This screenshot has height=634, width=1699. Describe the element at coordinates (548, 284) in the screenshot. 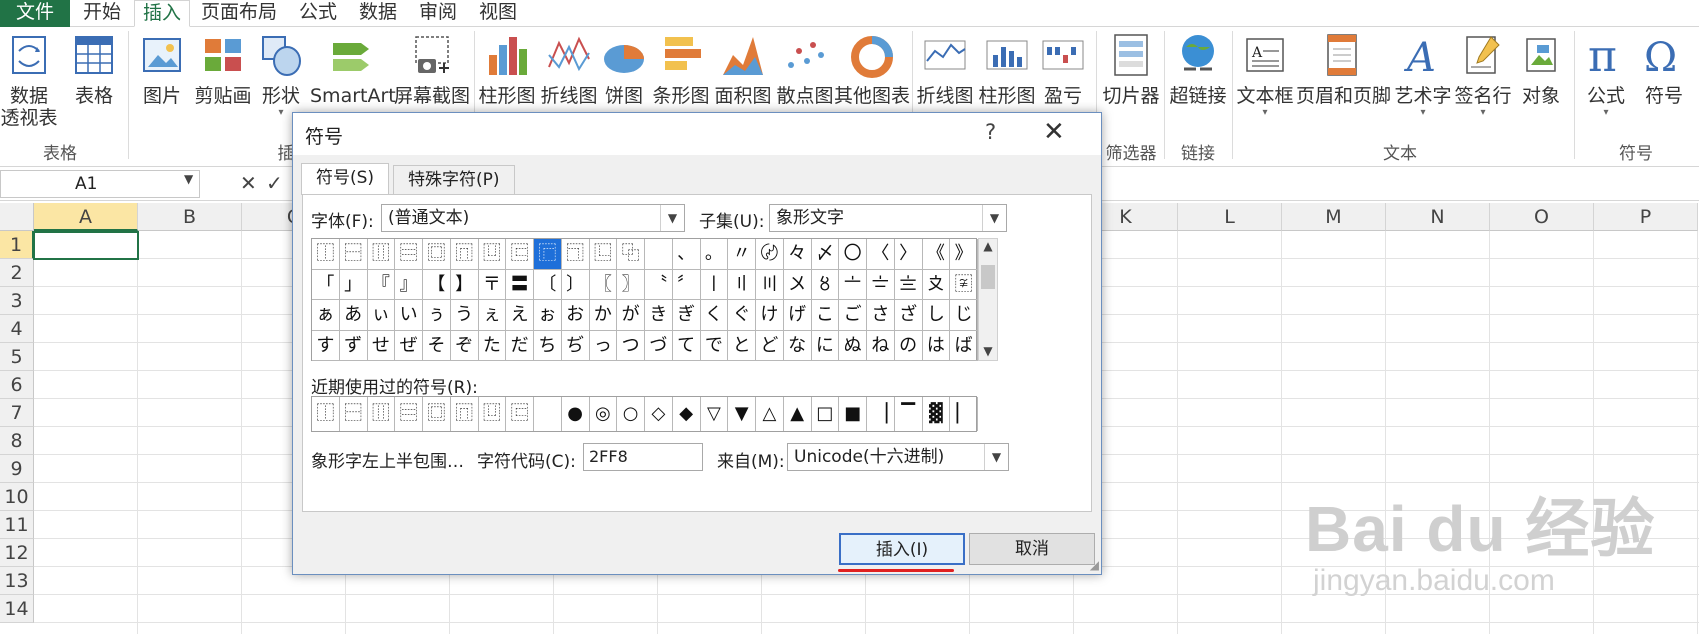

I see `symbol-cell: 〔` at that location.